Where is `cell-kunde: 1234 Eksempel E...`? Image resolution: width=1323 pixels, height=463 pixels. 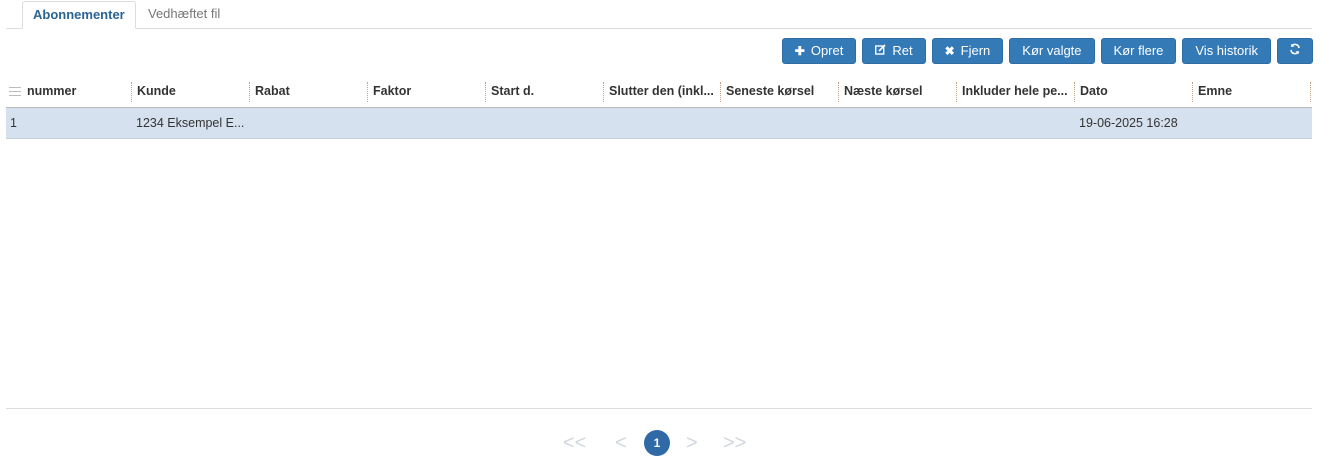
cell-kunde: 1234 Eksempel E... is located at coordinates (190, 123).